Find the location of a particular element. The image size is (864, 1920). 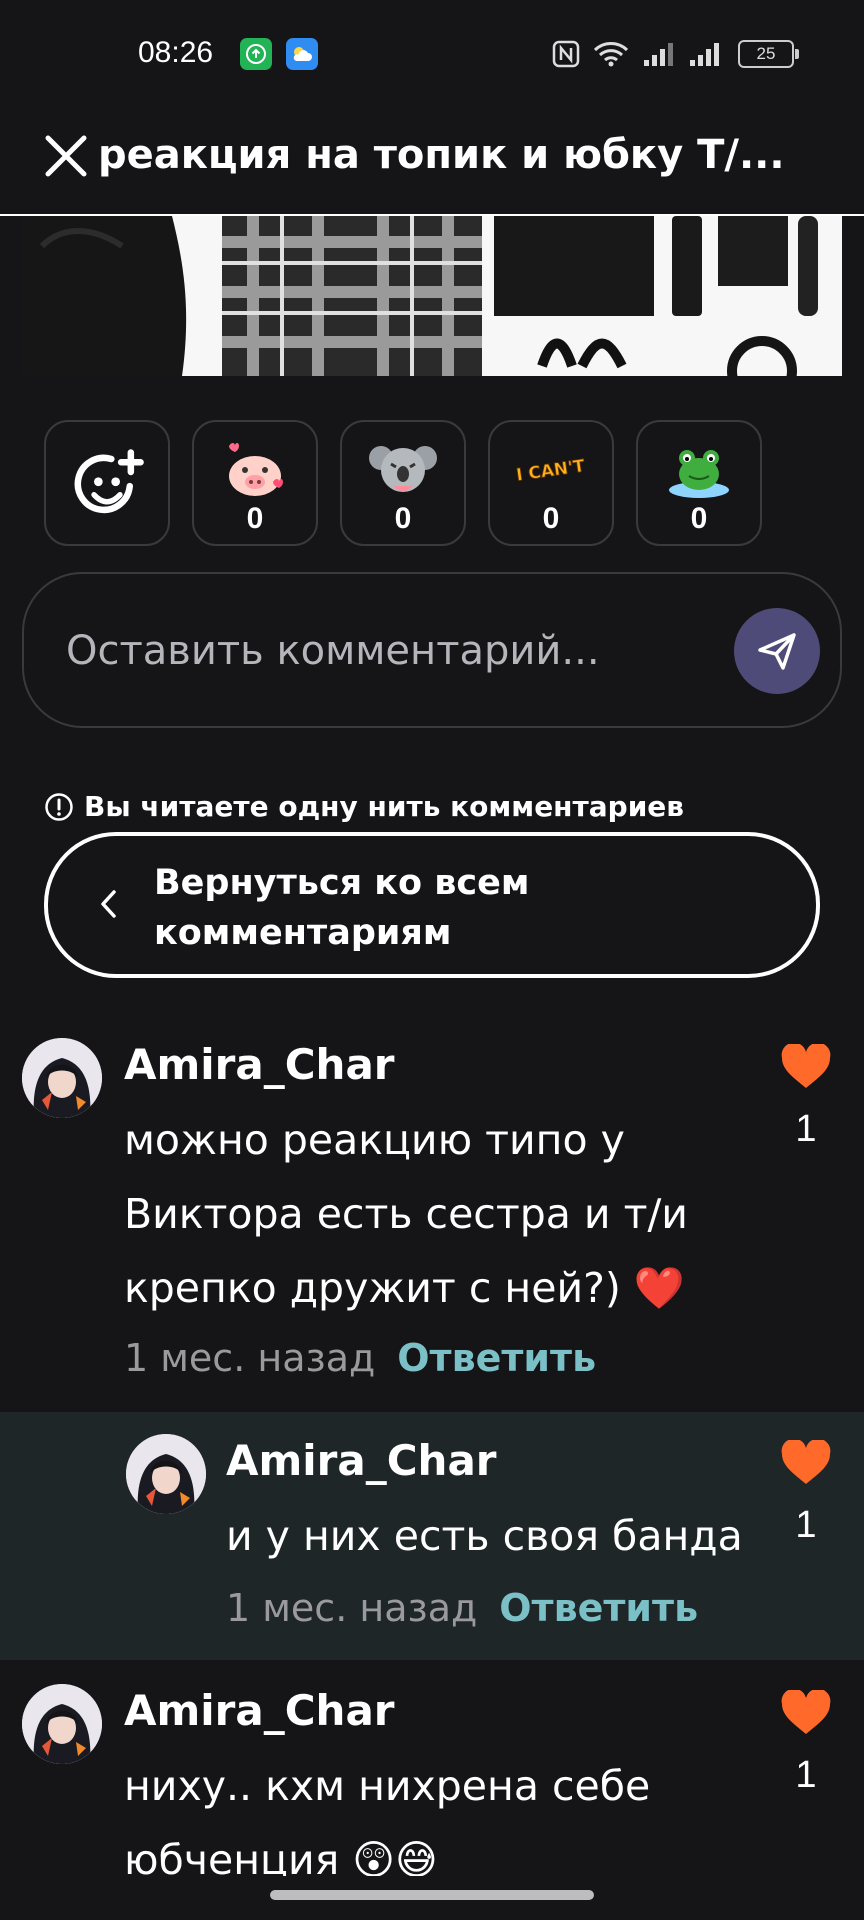

nfc-icon is located at coordinates (566, 54).